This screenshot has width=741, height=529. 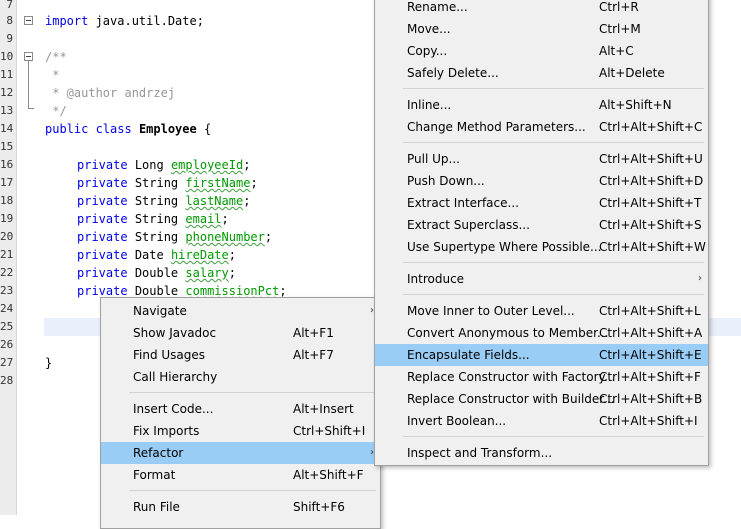 I want to click on closing-brace: }, so click(x=49, y=363).